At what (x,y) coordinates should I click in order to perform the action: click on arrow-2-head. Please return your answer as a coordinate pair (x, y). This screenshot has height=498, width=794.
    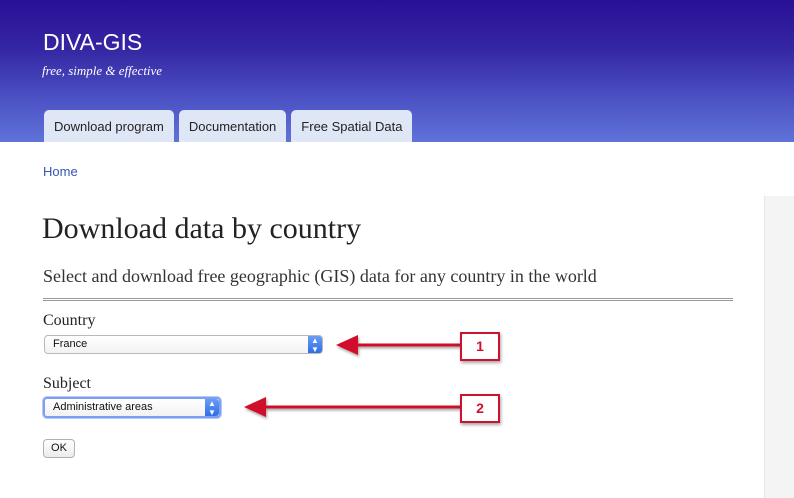
    Looking at the image, I should click on (255, 407).